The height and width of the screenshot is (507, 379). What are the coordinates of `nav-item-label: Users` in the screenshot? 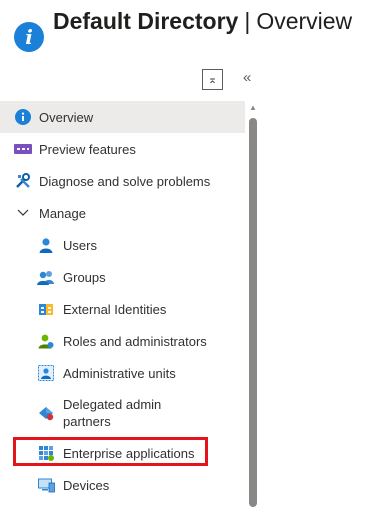 It's located at (80, 245).